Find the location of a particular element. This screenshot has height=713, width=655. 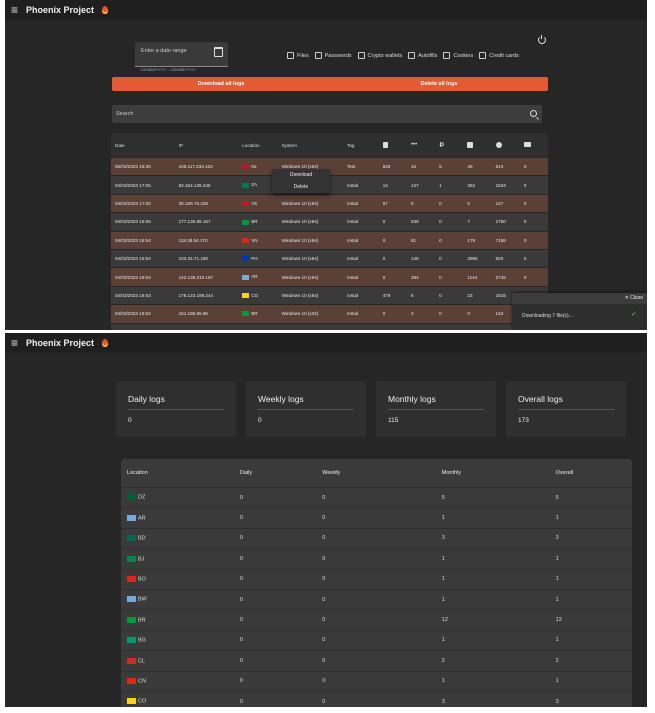

credit-card-icon is located at coordinates (534, 145).